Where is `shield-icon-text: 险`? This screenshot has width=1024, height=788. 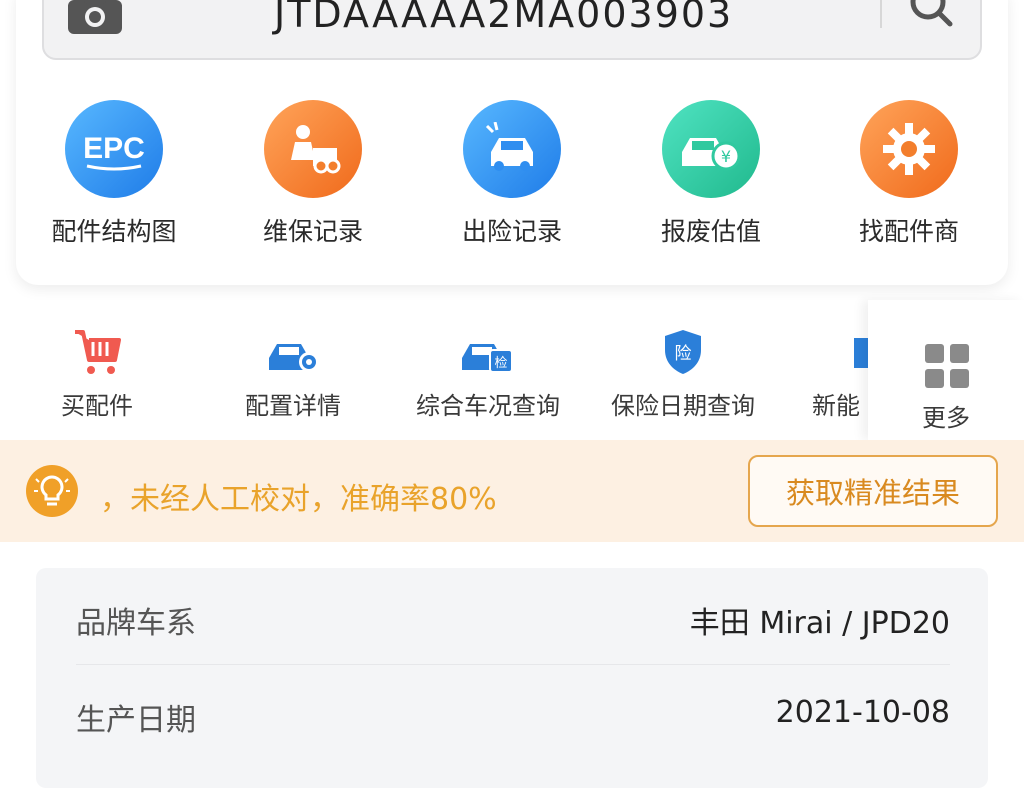 shield-icon-text: 险 is located at coordinates (683, 354).